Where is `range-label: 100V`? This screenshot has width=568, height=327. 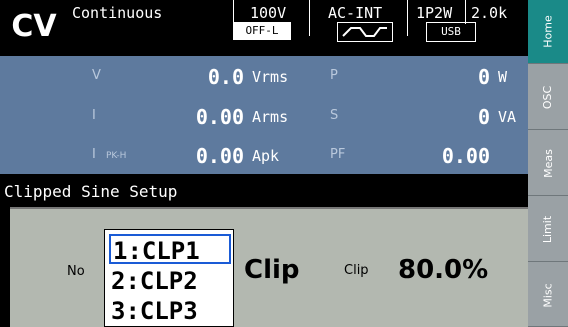
range-label: 100V is located at coordinates (268, 13).